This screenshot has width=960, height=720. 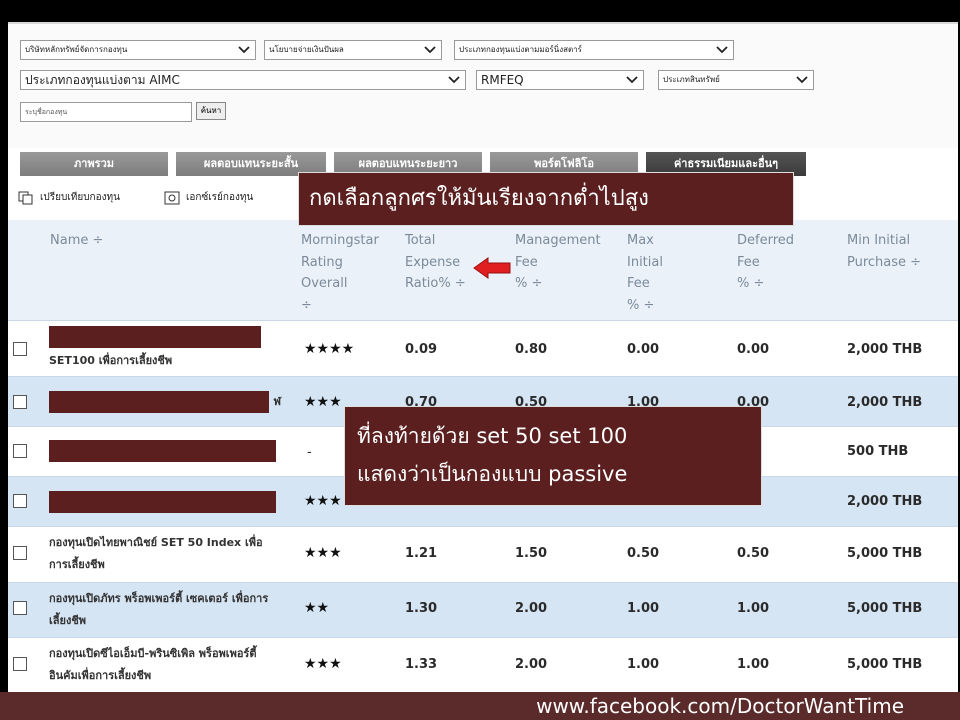 I want to click on fund-name-line: SET100 เพื่อการเลี้ยงชีพ, so click(x=111, y=360).